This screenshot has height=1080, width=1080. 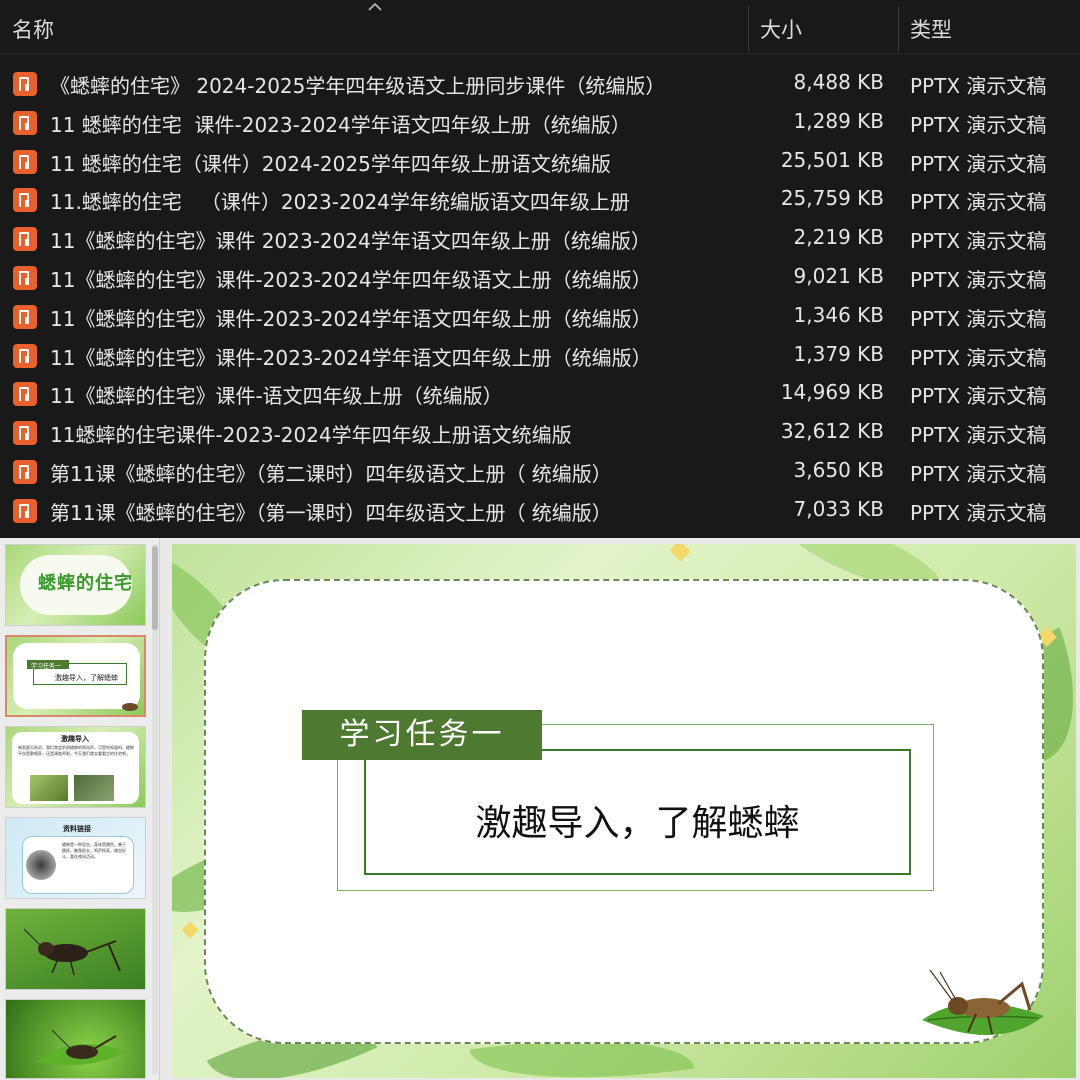 What do you see at coordinates (838, 469) in the screenshot?
I see `file-size: 3,650 KB` at bounding box center [838, 469].